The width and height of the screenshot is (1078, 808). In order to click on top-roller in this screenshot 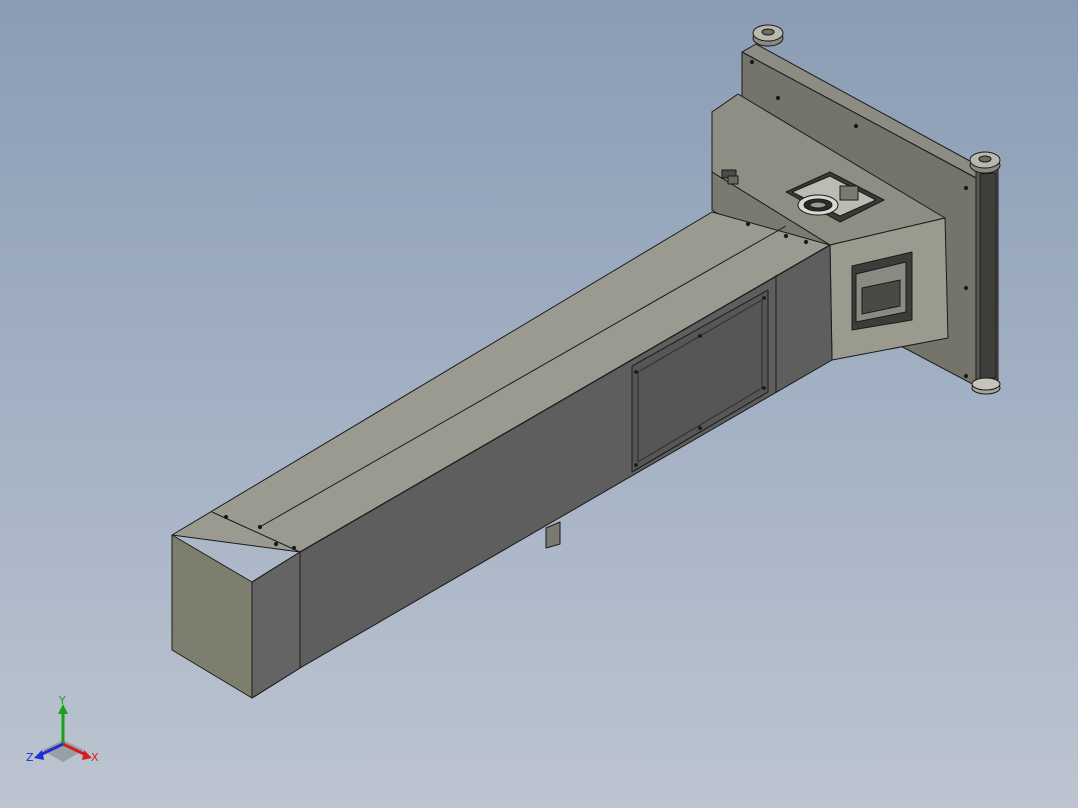, I will do `click(768, 35)`.